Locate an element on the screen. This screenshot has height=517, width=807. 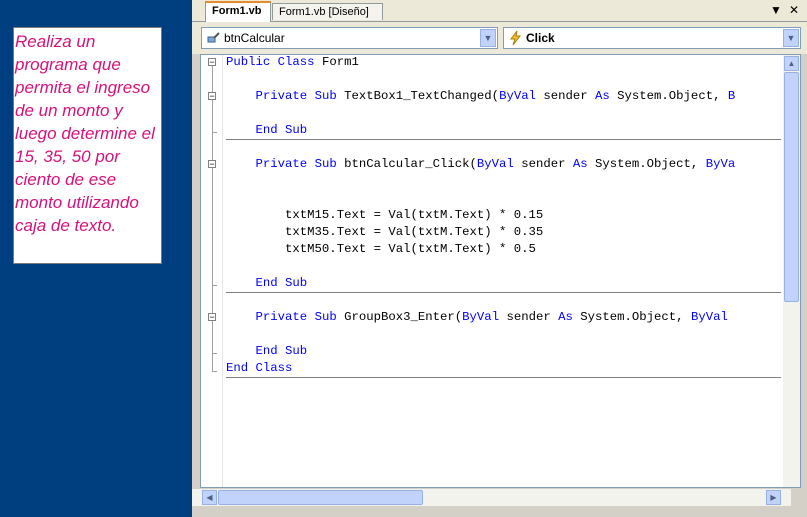
vertical-scrollbar: ▲ is located at coordinates (791, 271).